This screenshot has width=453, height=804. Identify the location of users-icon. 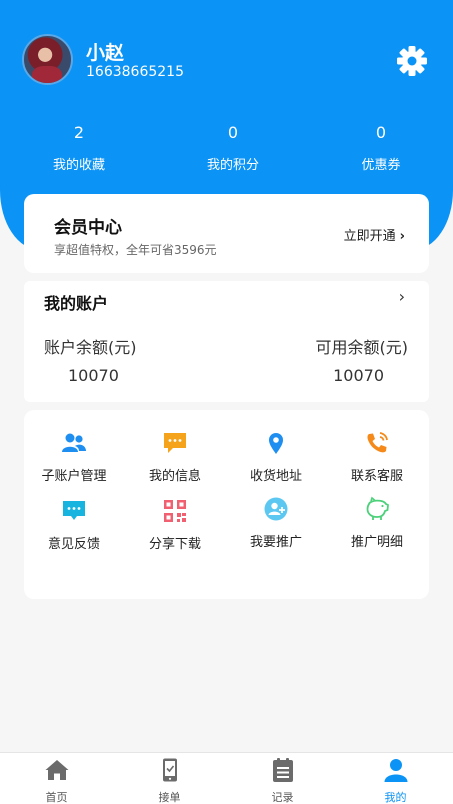
(74, 442).